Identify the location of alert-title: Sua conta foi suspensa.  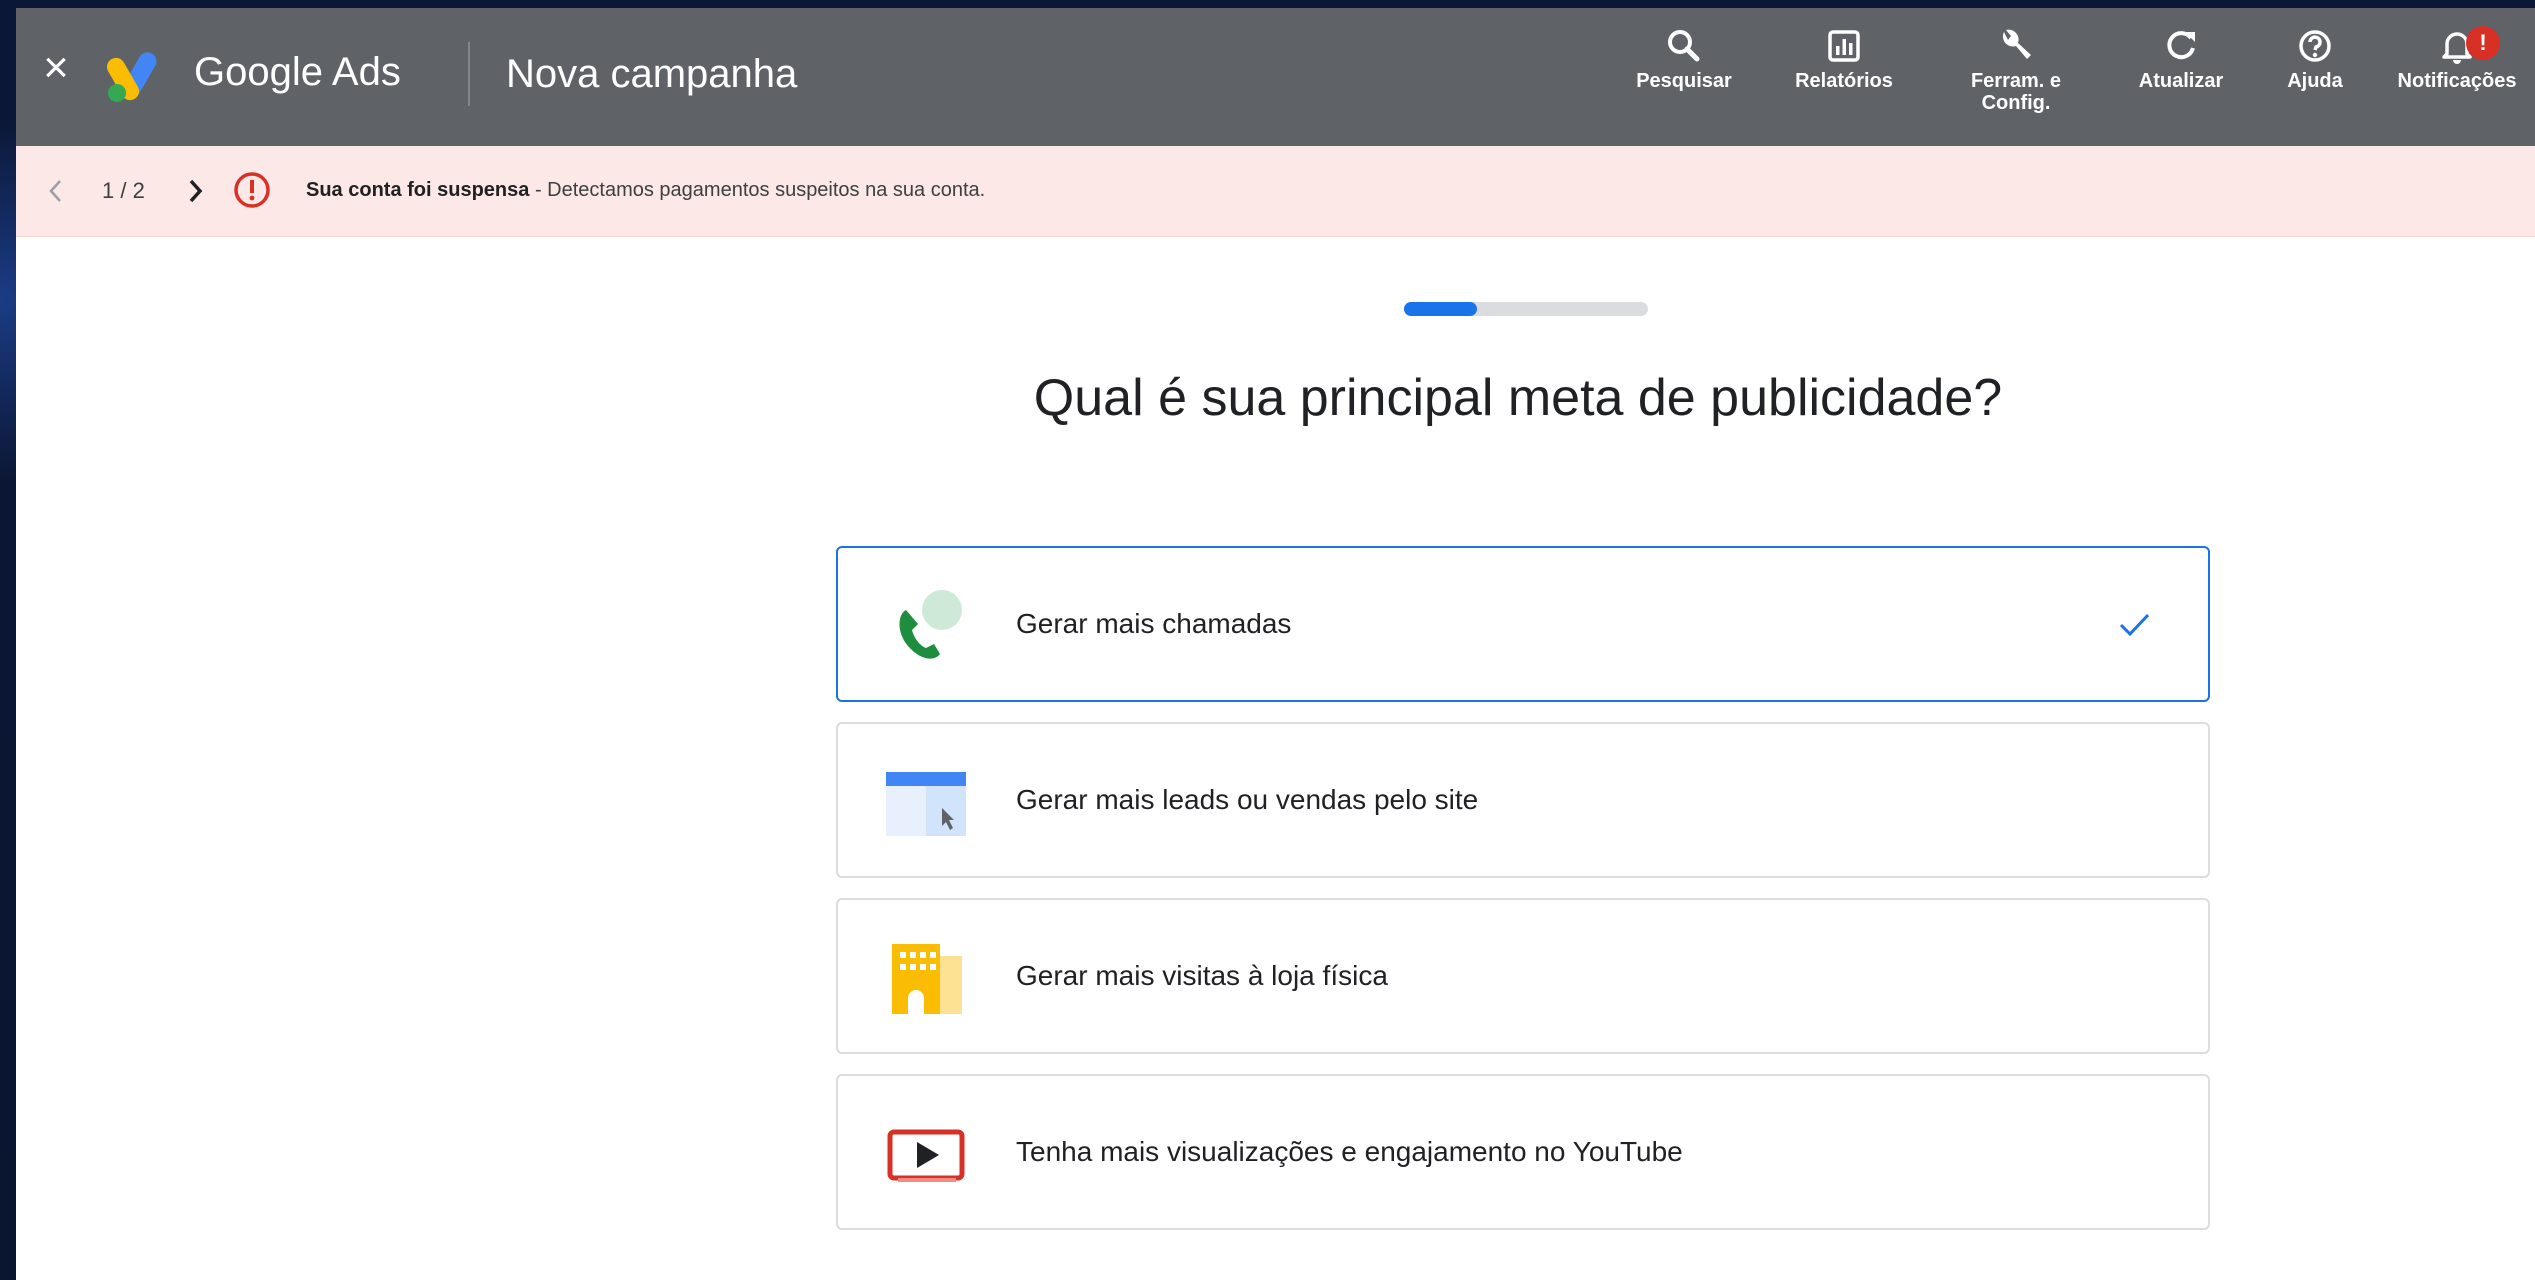
(418, 190).